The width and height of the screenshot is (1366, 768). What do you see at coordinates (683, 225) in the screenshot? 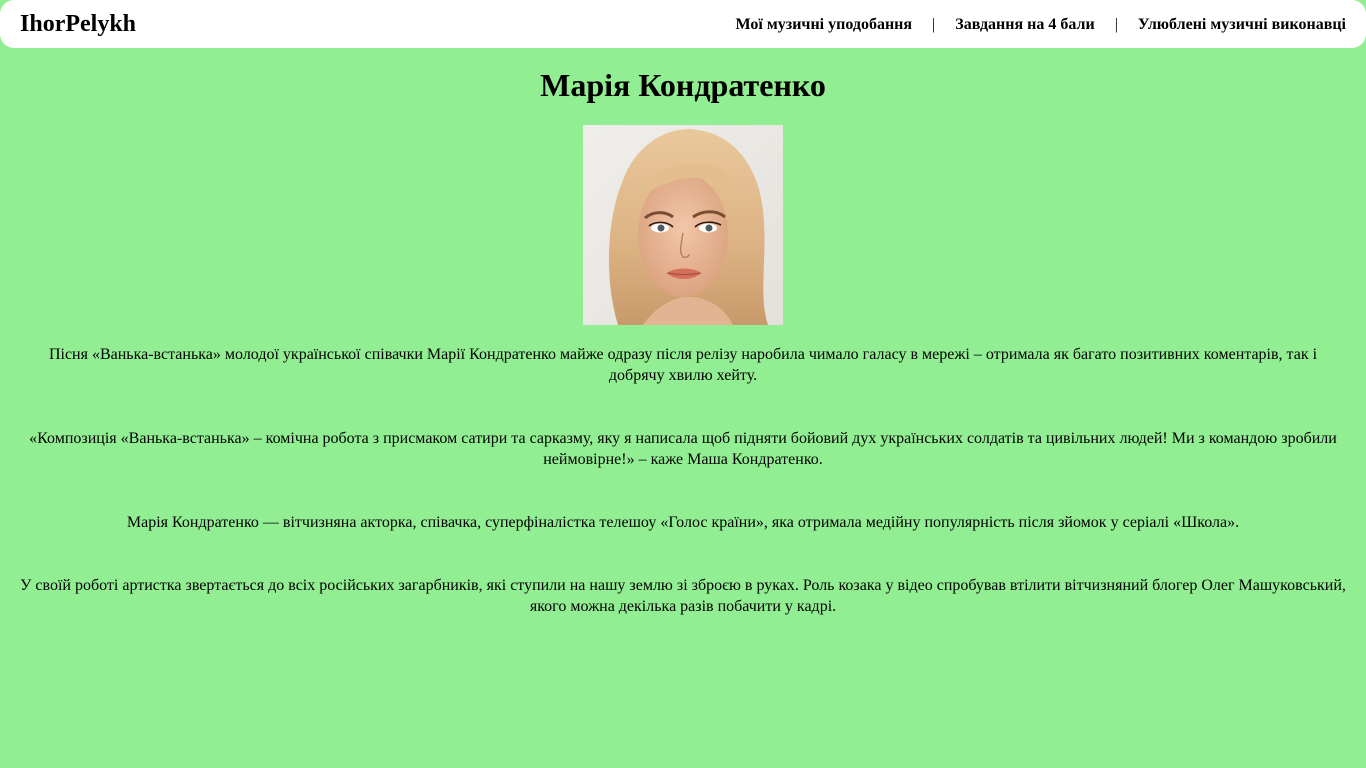
I see `artist-portrait-image` at bounding box center [683, 225].